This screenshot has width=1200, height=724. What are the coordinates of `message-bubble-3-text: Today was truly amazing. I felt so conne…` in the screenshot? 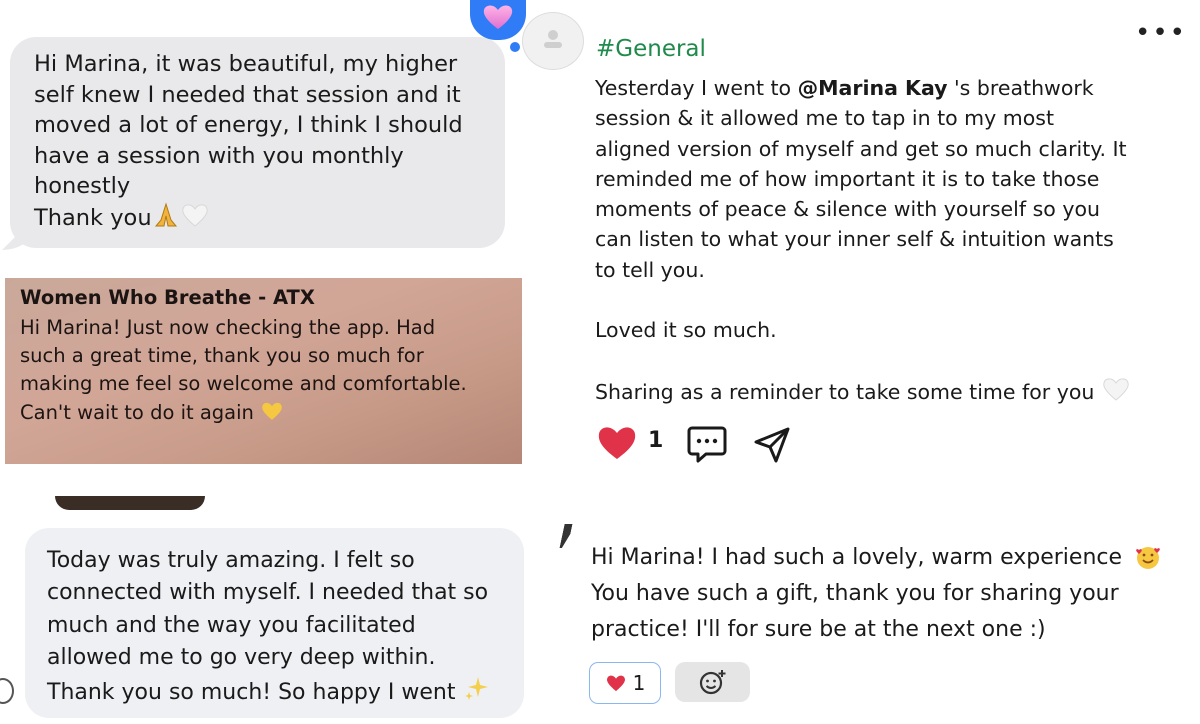 It's located at (282, 628).